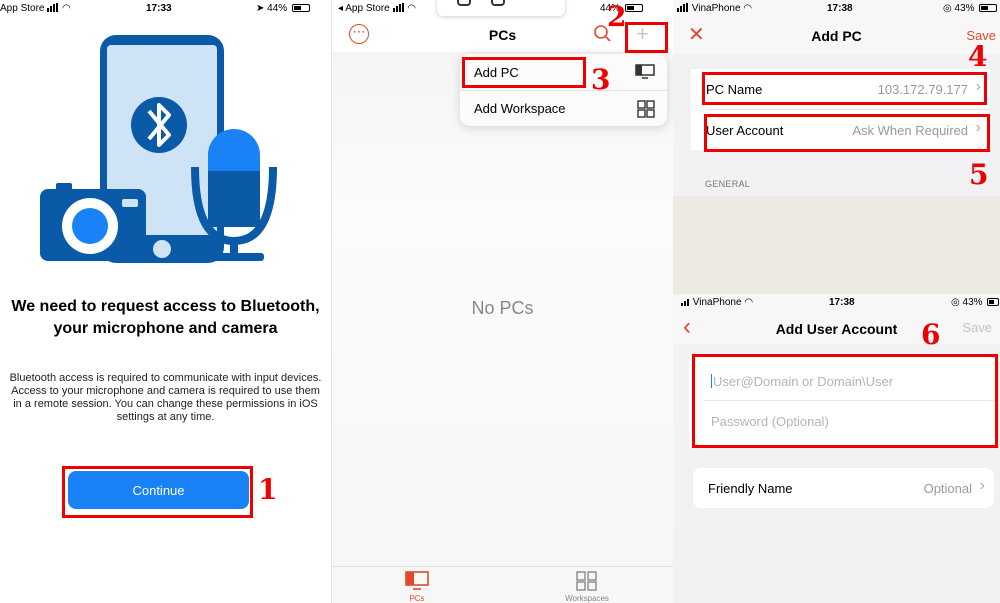 Image resolution: width=1000 pixels, height=603 pixels. Describe the element at coordinates (93, 222) in the screenshot. I see `camera-icon` at that location.